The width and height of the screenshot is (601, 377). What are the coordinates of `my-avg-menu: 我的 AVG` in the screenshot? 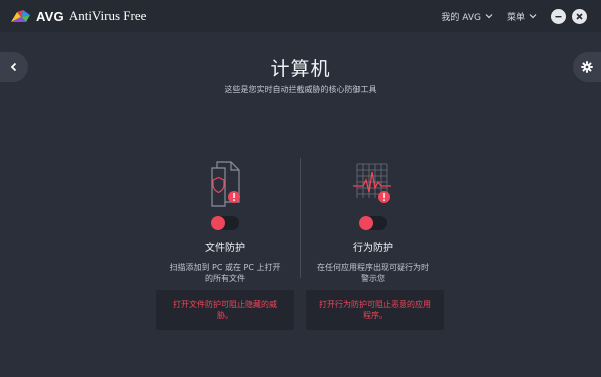 It's located at (467, 16).